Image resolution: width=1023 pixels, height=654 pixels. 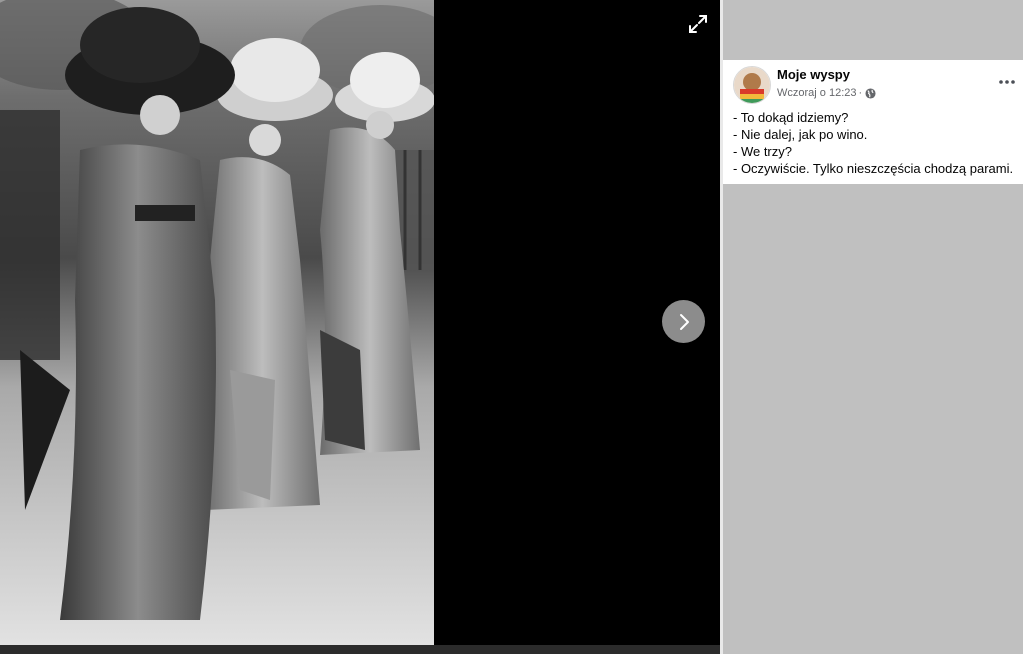 I want to click on chevron-right-icon, so click(x=684, y=321).